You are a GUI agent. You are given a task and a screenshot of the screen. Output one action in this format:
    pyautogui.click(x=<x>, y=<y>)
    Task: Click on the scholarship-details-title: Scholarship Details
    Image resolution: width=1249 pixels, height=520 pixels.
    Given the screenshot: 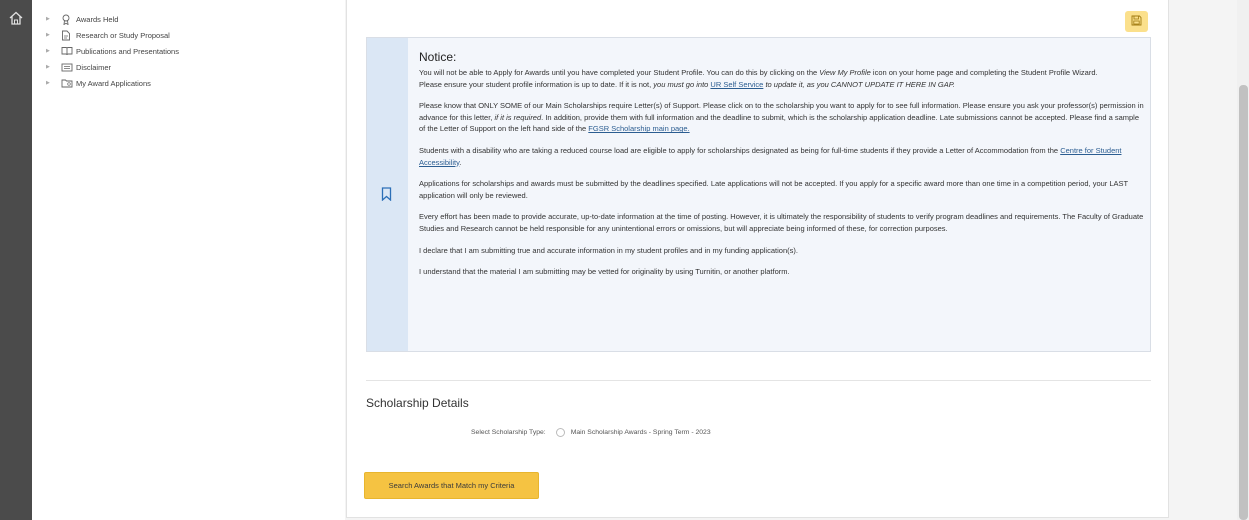 What is the action you would take?
    pyautogui.click(x=417, y=403)
    